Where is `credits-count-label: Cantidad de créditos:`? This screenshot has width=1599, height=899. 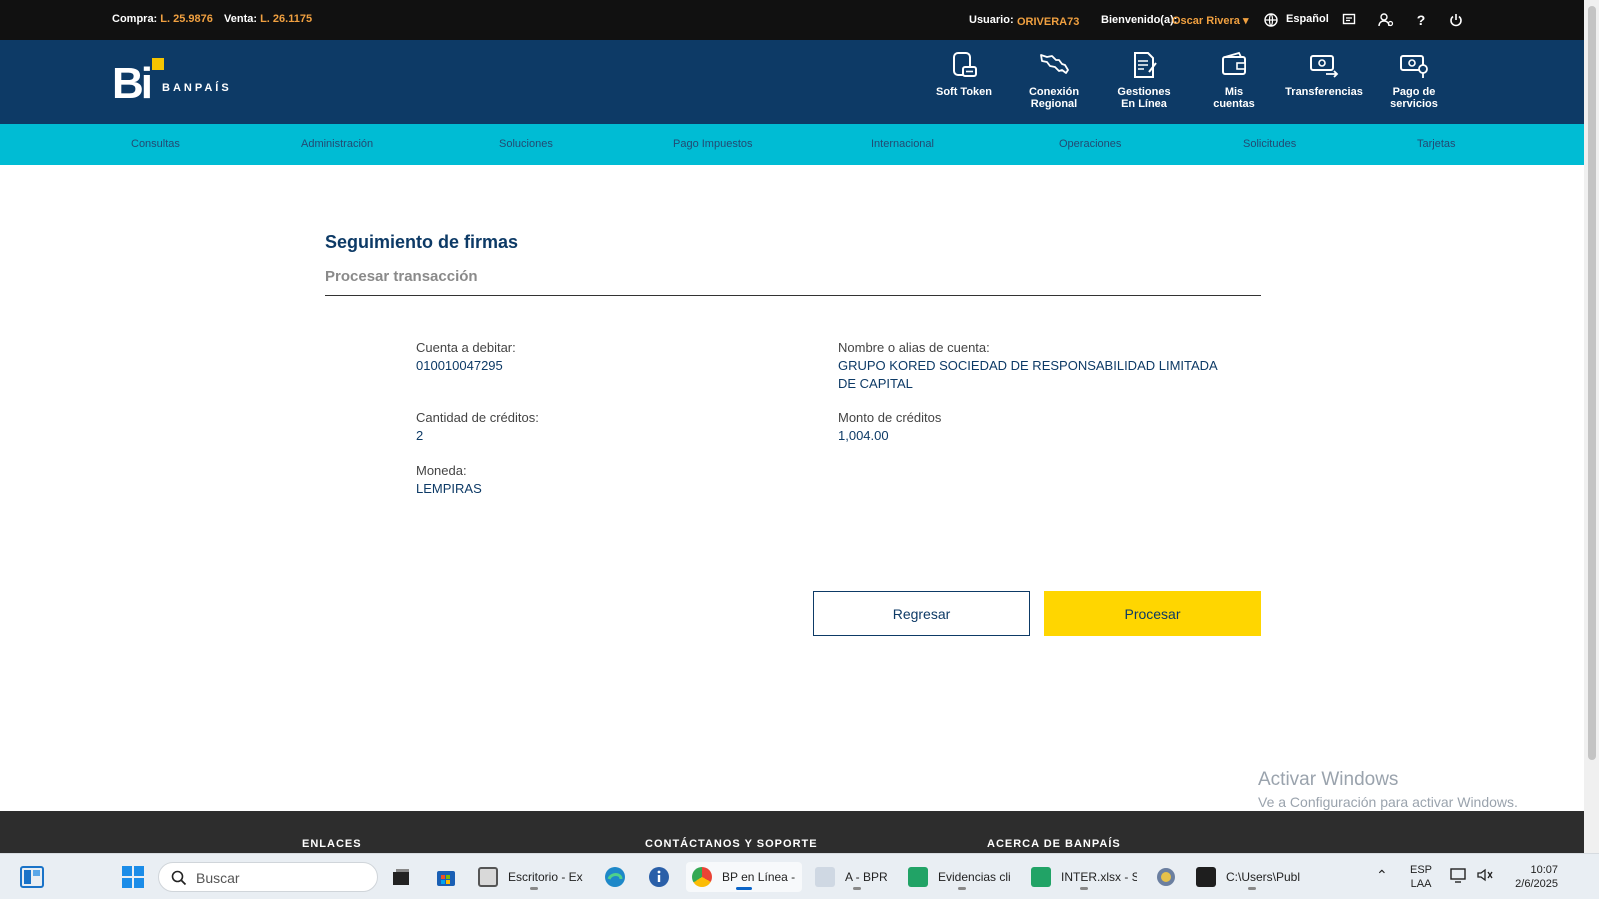
credits-count-label: Cantidad de créditos: is located at coordinates (477, 417).